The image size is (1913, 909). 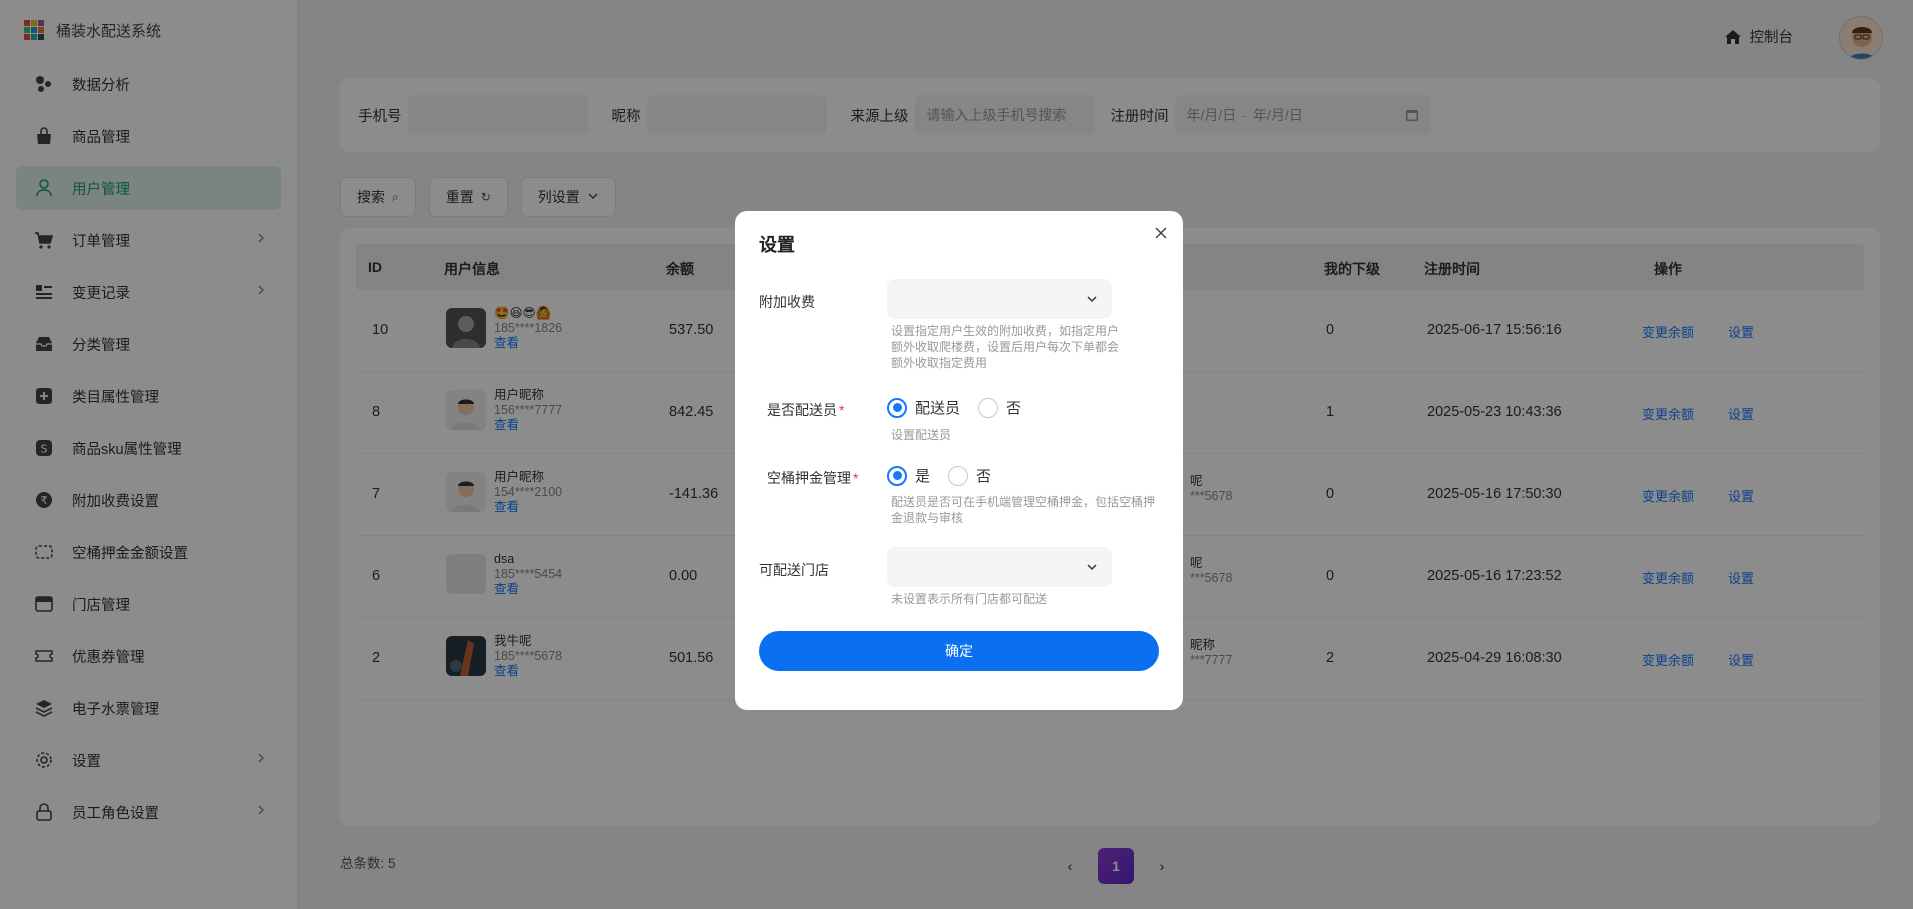 I want to click on deposit-yes-radio, so click(x=897, y=475).